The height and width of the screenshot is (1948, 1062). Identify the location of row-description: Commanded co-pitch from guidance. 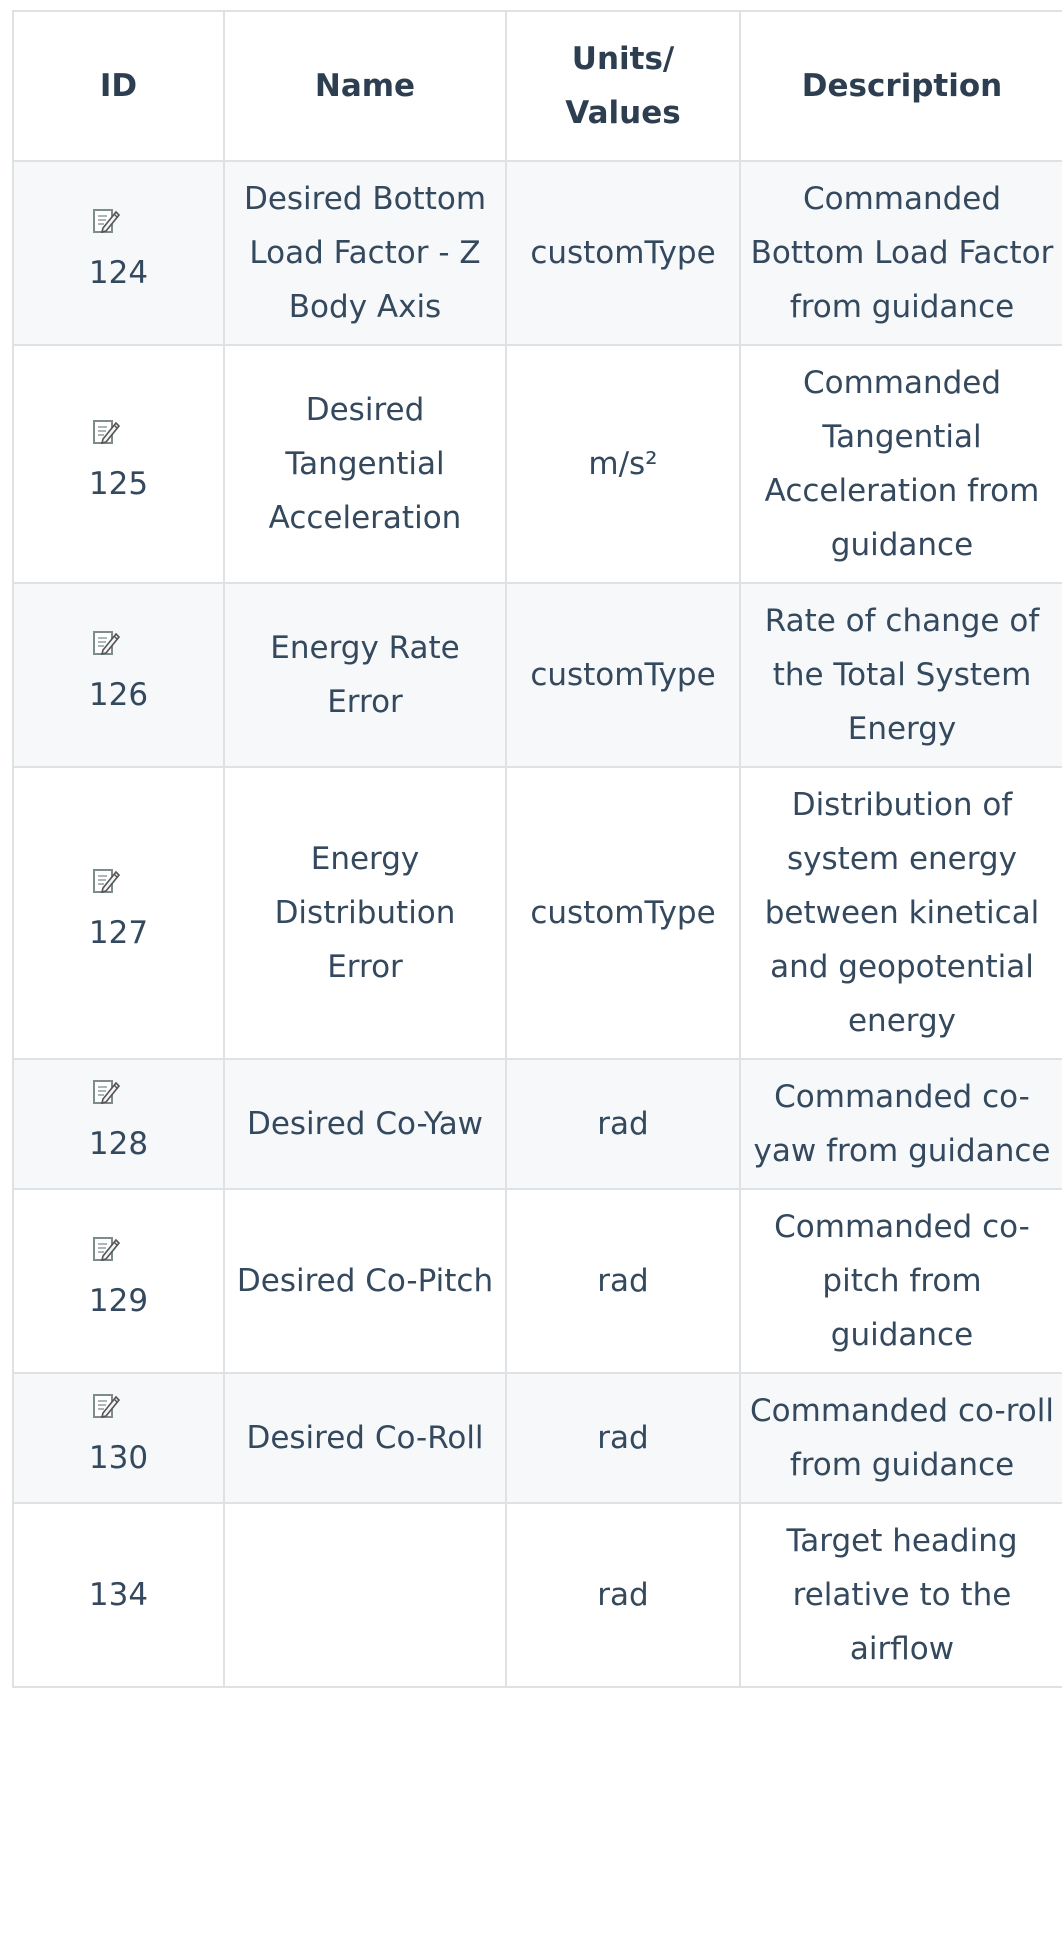
(900, 1281).